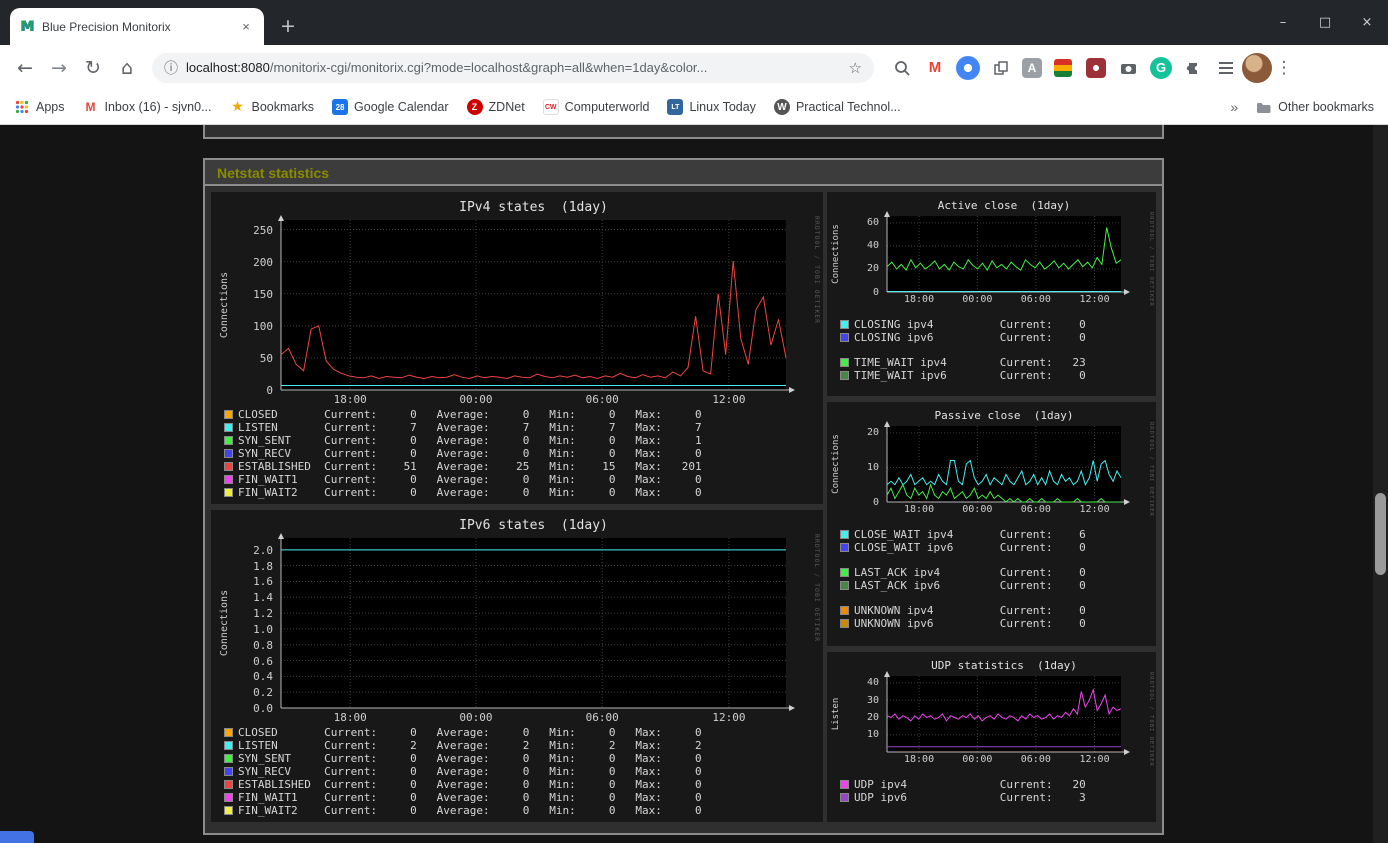  I want to click on bookmark-star-icon: ☆, so click(855, 68).